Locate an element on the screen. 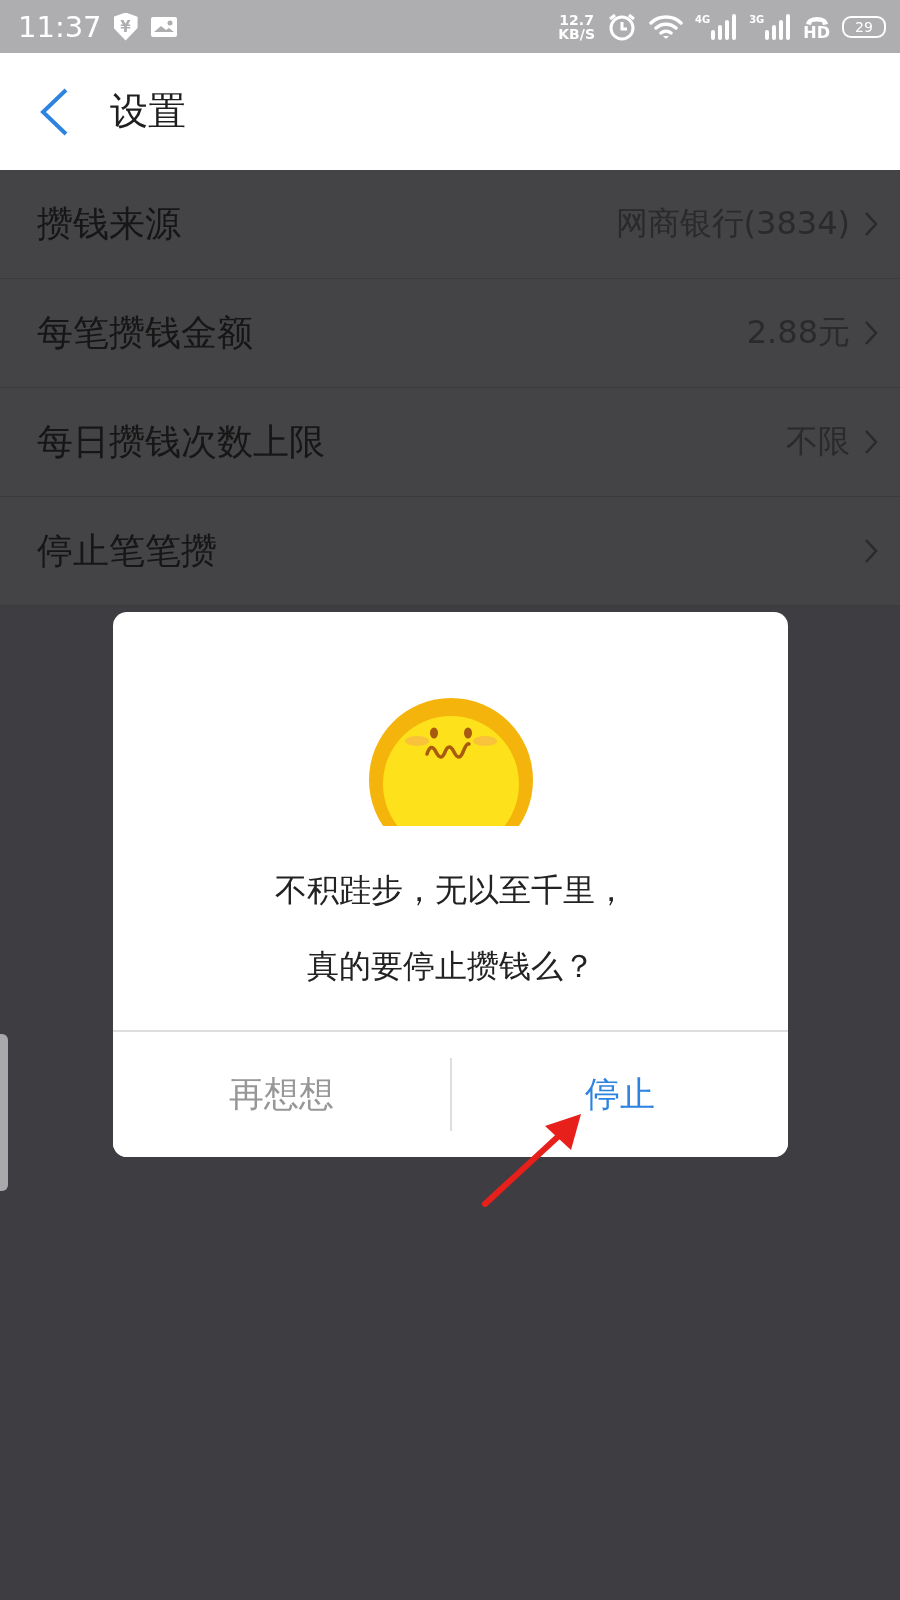  time-text: 11:37 is located at coordinates (60, 26).